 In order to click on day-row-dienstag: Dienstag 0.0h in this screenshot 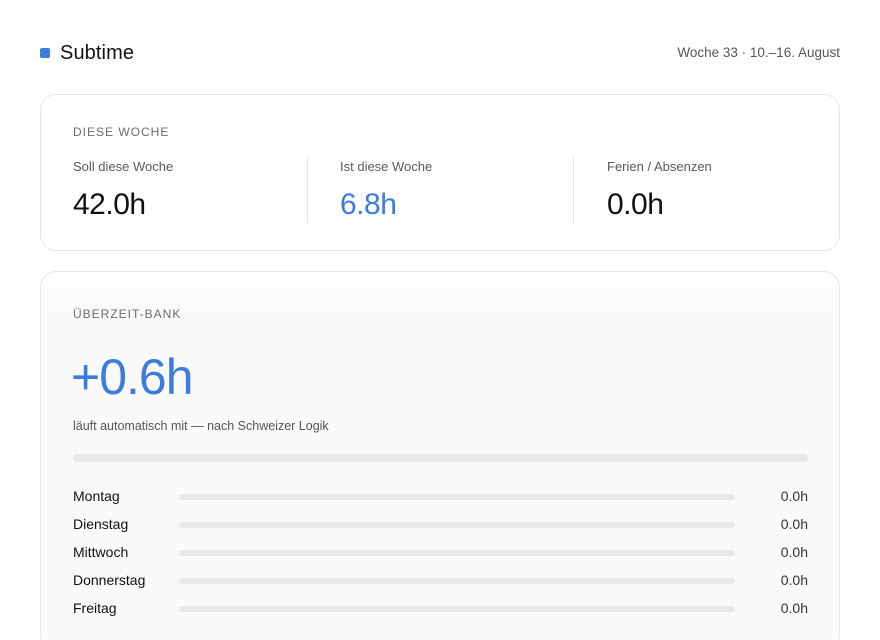, I will do `click(440, 529)`.